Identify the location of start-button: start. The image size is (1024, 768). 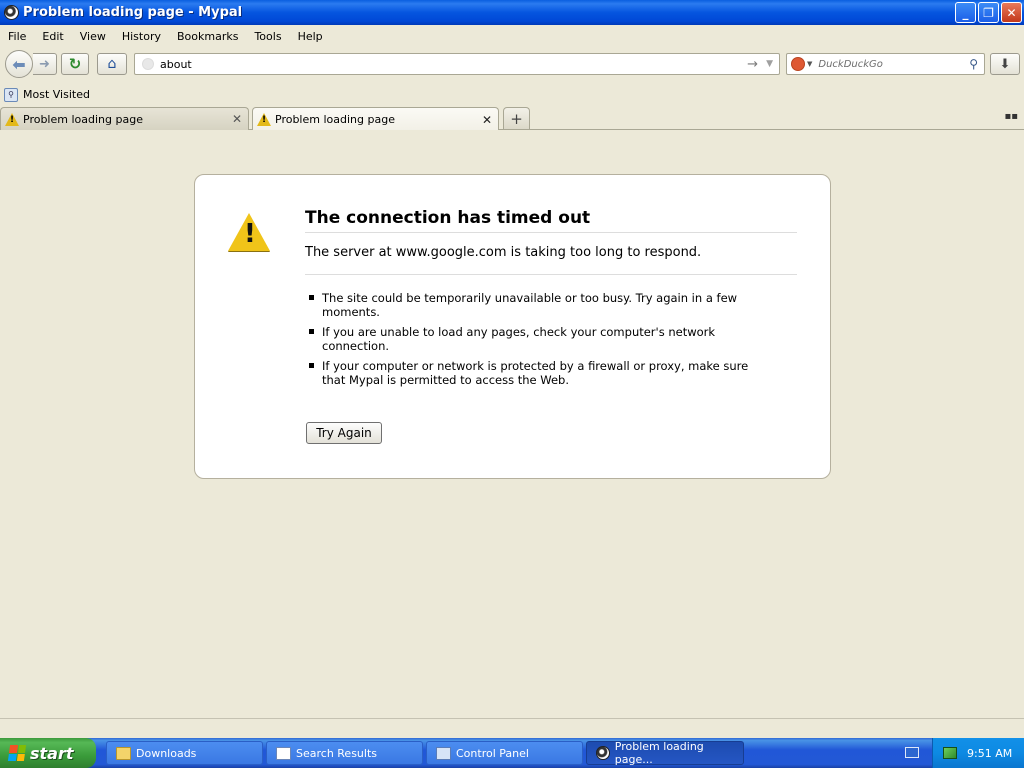
(48, 753).